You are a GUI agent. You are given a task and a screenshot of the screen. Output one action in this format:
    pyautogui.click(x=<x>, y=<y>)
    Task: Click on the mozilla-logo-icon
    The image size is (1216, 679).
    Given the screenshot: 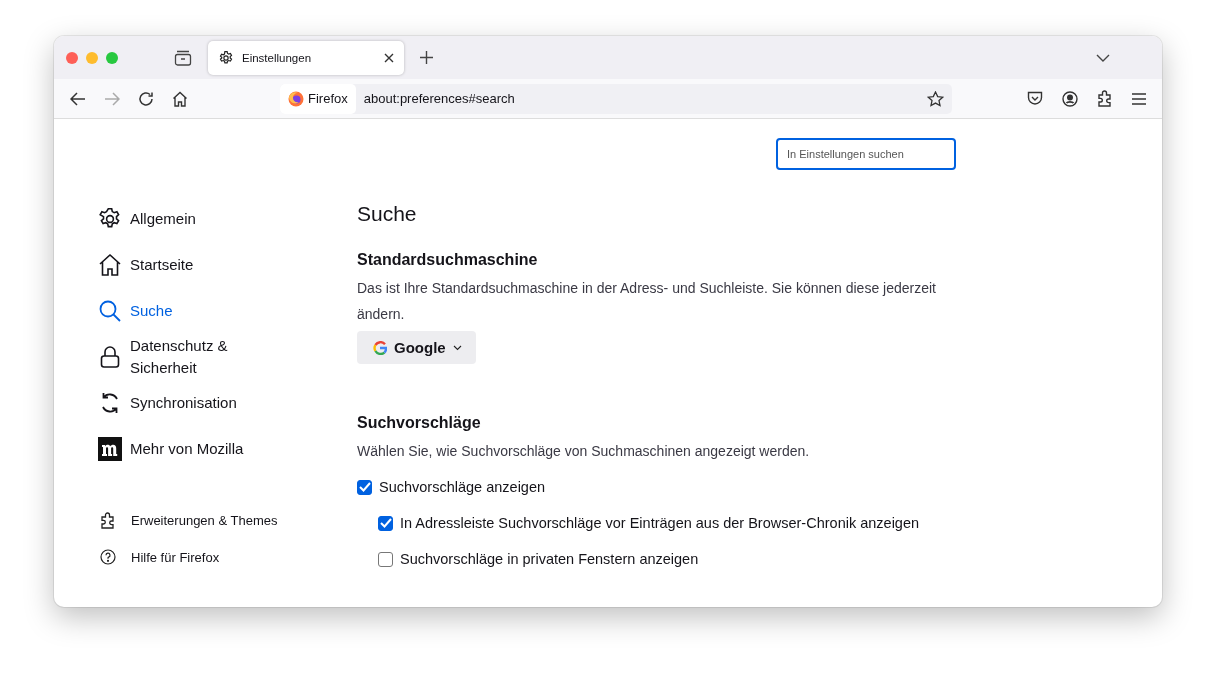 What is the action you would take?
    pyautogui.click(x=110, y=449)
    